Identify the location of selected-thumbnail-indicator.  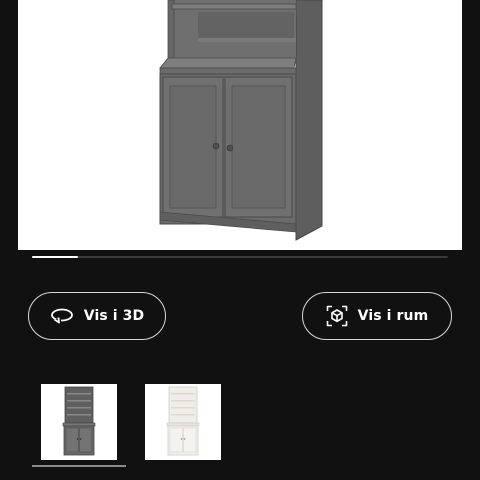
(79, 466).